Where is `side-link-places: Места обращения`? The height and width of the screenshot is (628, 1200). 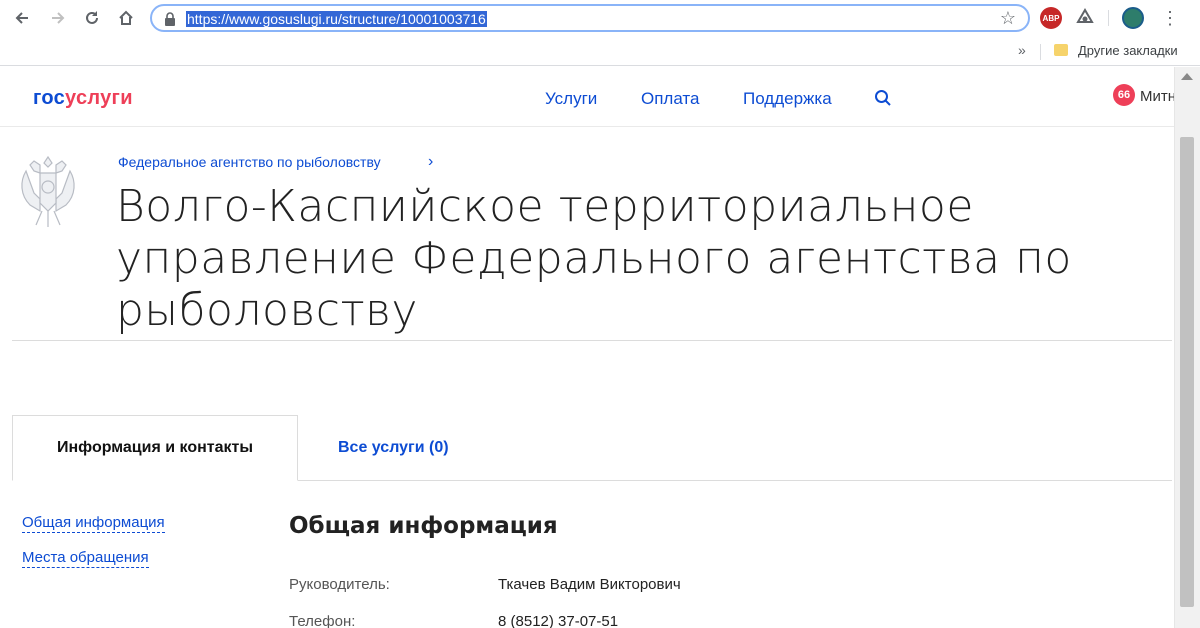 side-link-places: Места обращения is located at coordinates (85, 558).